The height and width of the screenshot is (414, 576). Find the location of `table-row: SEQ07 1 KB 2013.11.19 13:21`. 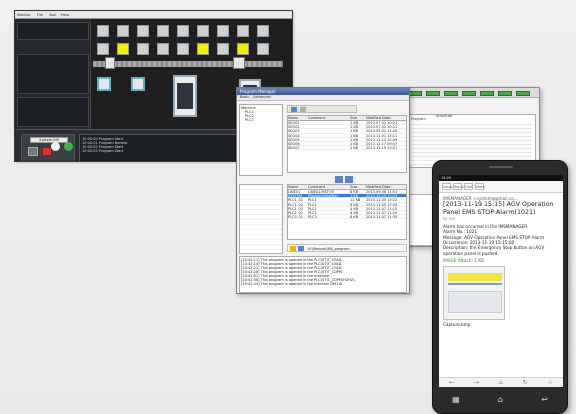

table-row: SEQ07 1 KB 2013.11.19 13:21 is located at coordinates (347, 148).